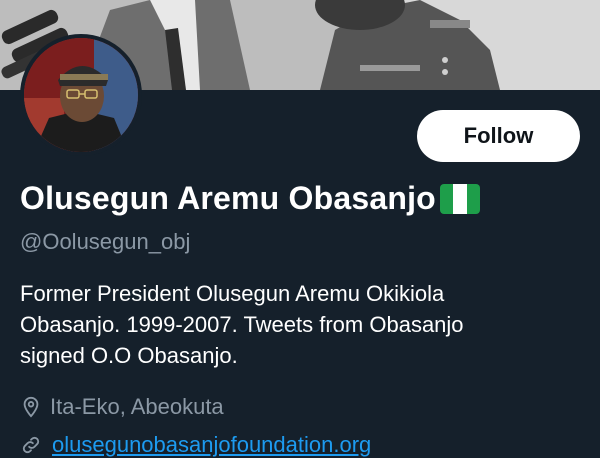 This screenshot has height=458, width=600. I want to click on profile-handle: @Oolusegun_obj, so click(105, 241).